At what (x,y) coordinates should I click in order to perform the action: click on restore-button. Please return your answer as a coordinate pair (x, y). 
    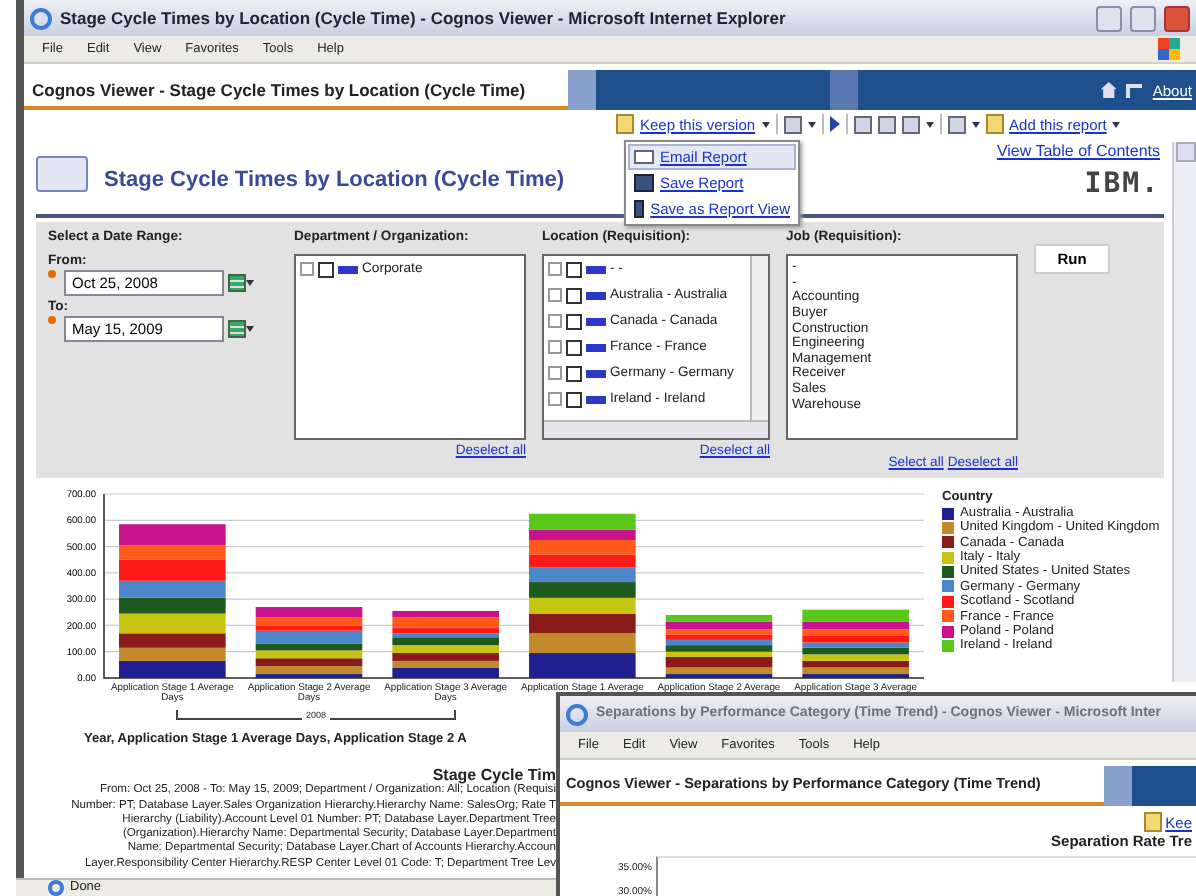
    Looking at the image, I should click on (1143, 18).